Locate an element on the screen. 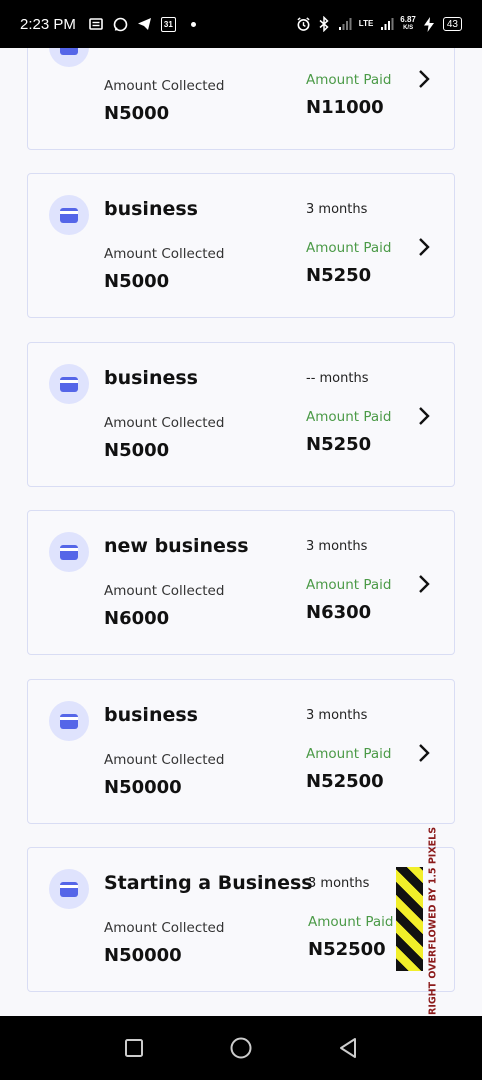  signal-strength-icon is located at coordinates (386, 24).